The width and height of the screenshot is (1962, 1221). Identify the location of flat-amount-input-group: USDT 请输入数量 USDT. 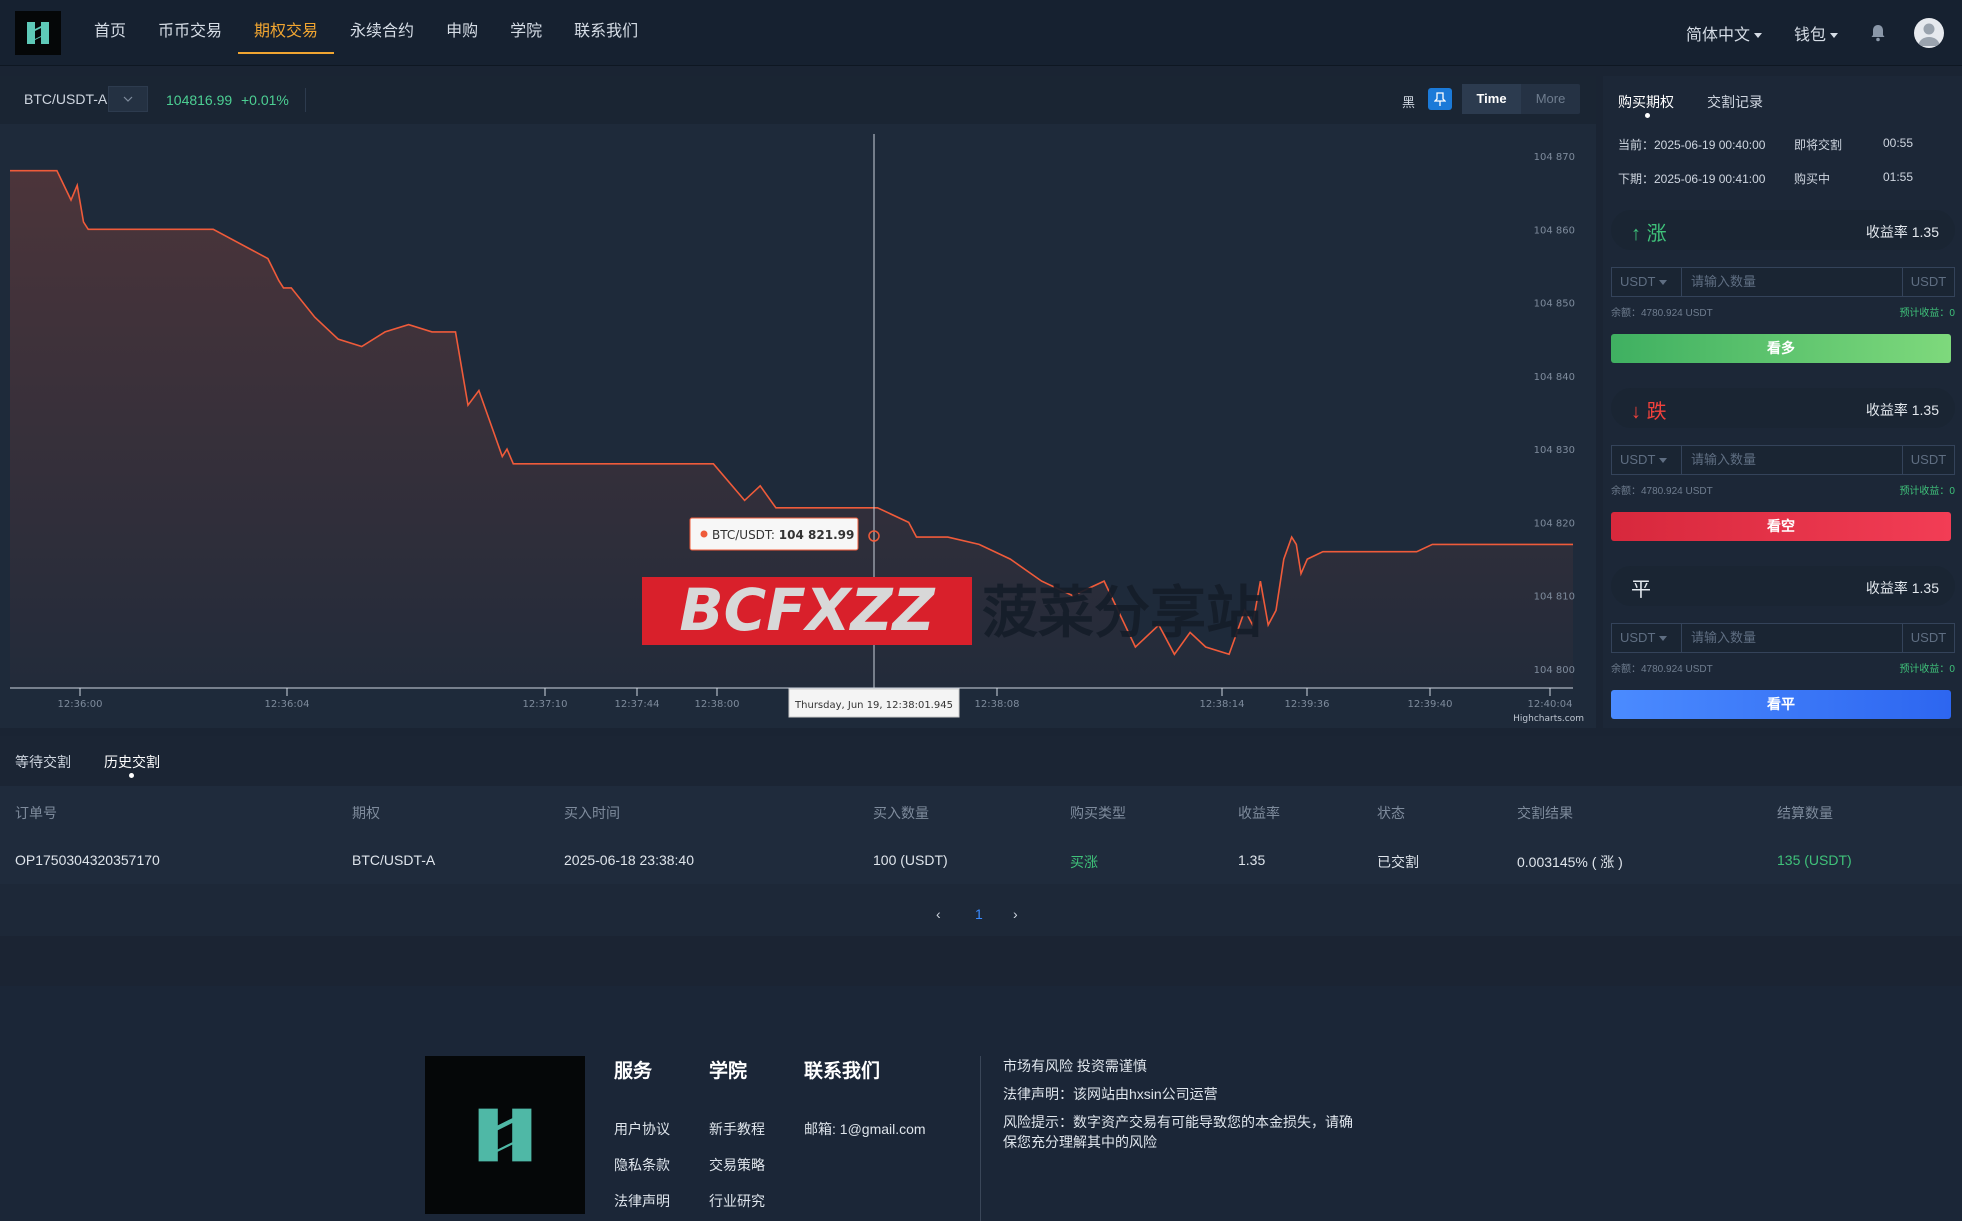
(1783, 638).